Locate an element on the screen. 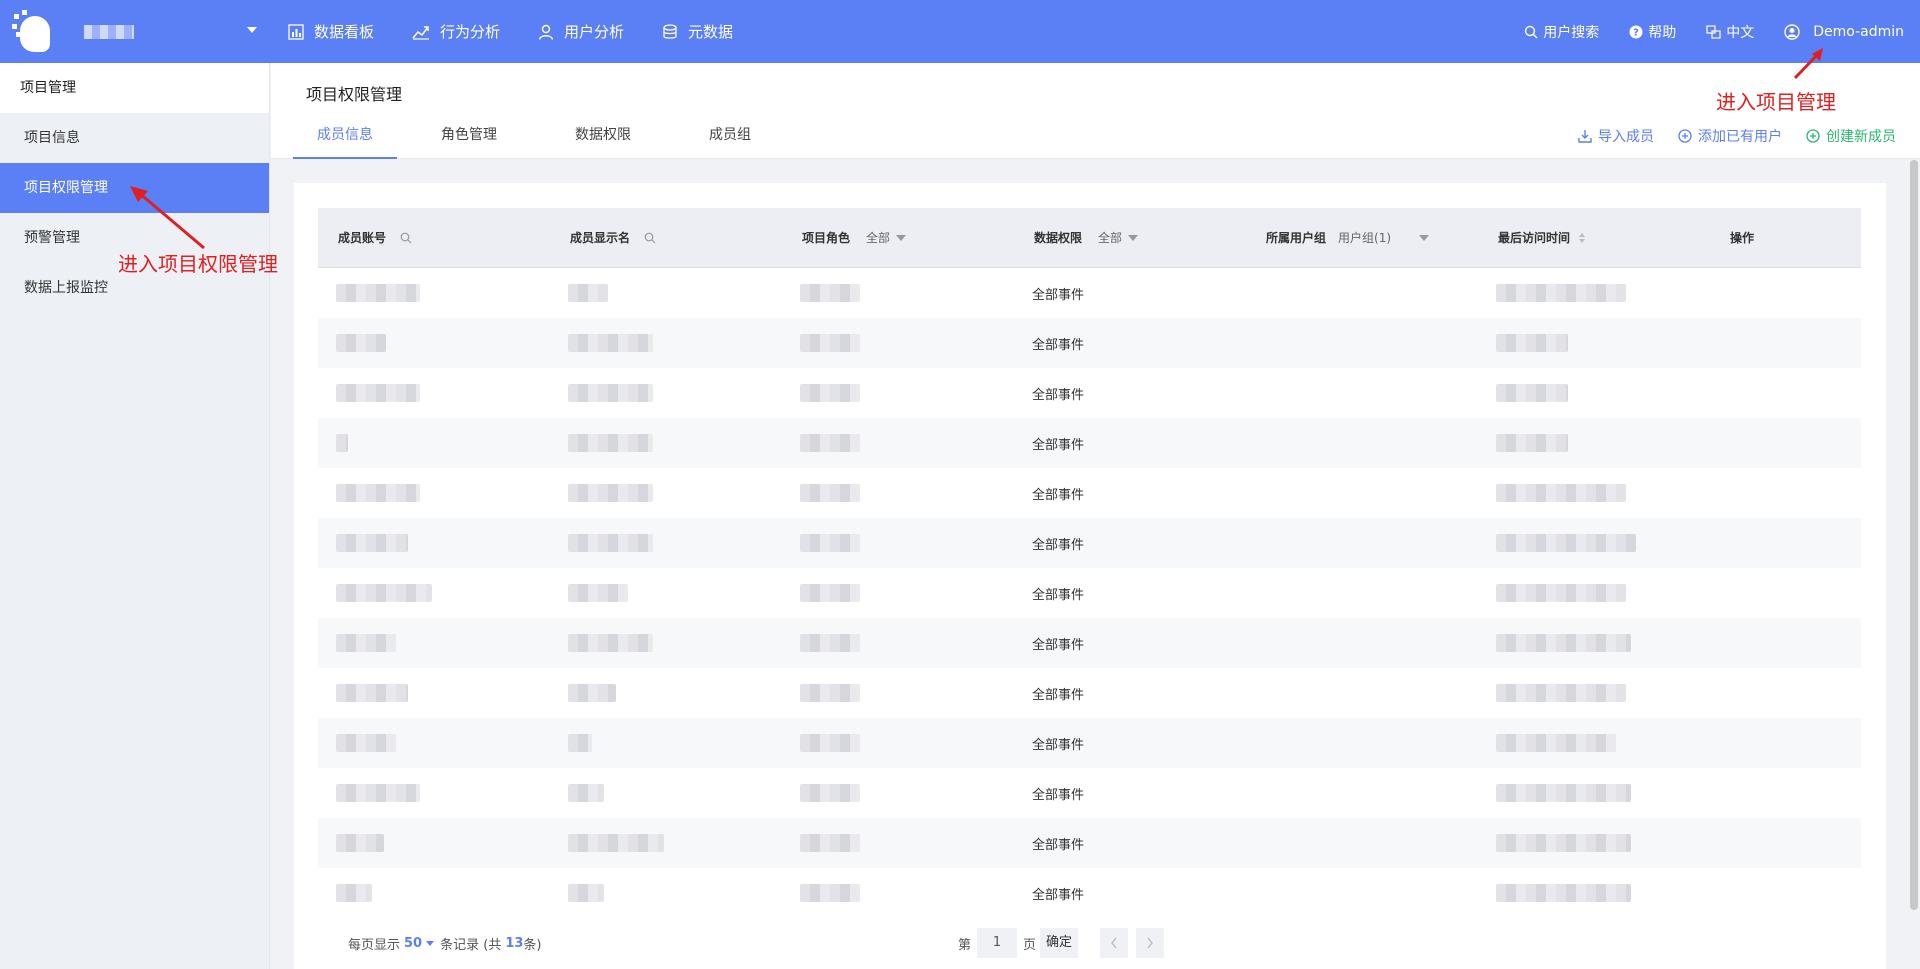 The width and height of the screenshot is (1920, 969). nav-dashboard: 数据看板 is located at coordinates (331, 31).